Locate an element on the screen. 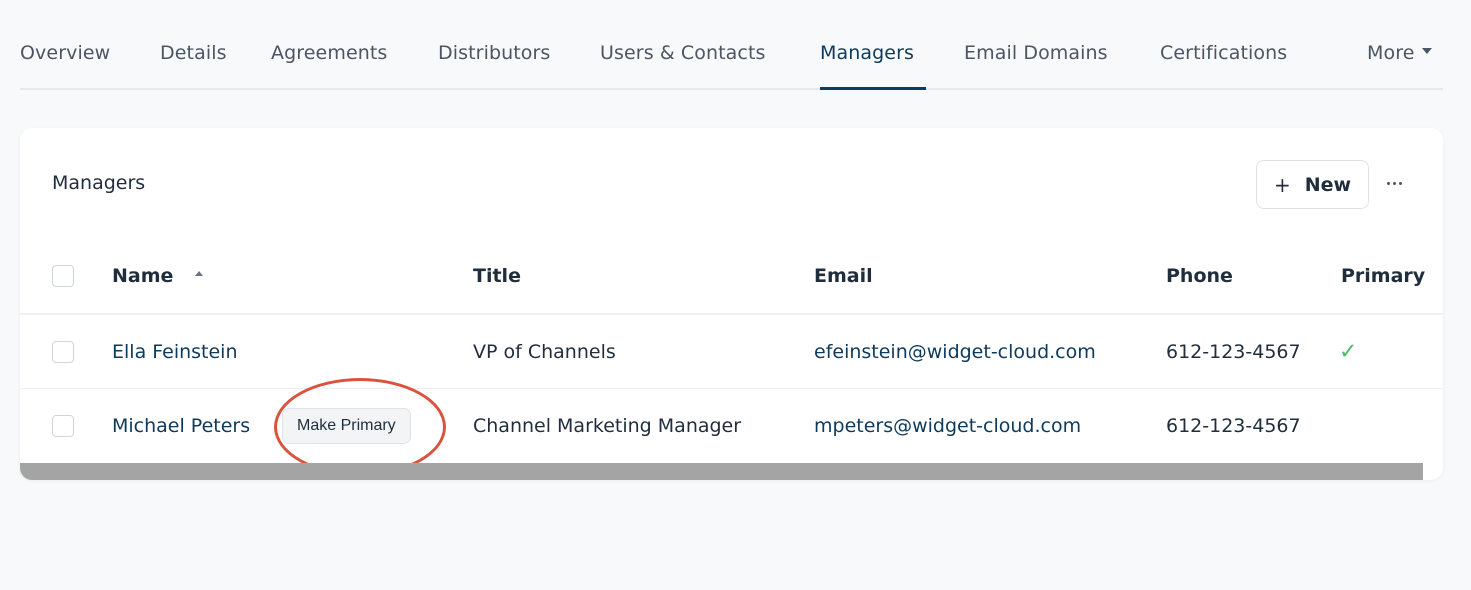  active-tab-indicator is located at coordinates (873, 88).